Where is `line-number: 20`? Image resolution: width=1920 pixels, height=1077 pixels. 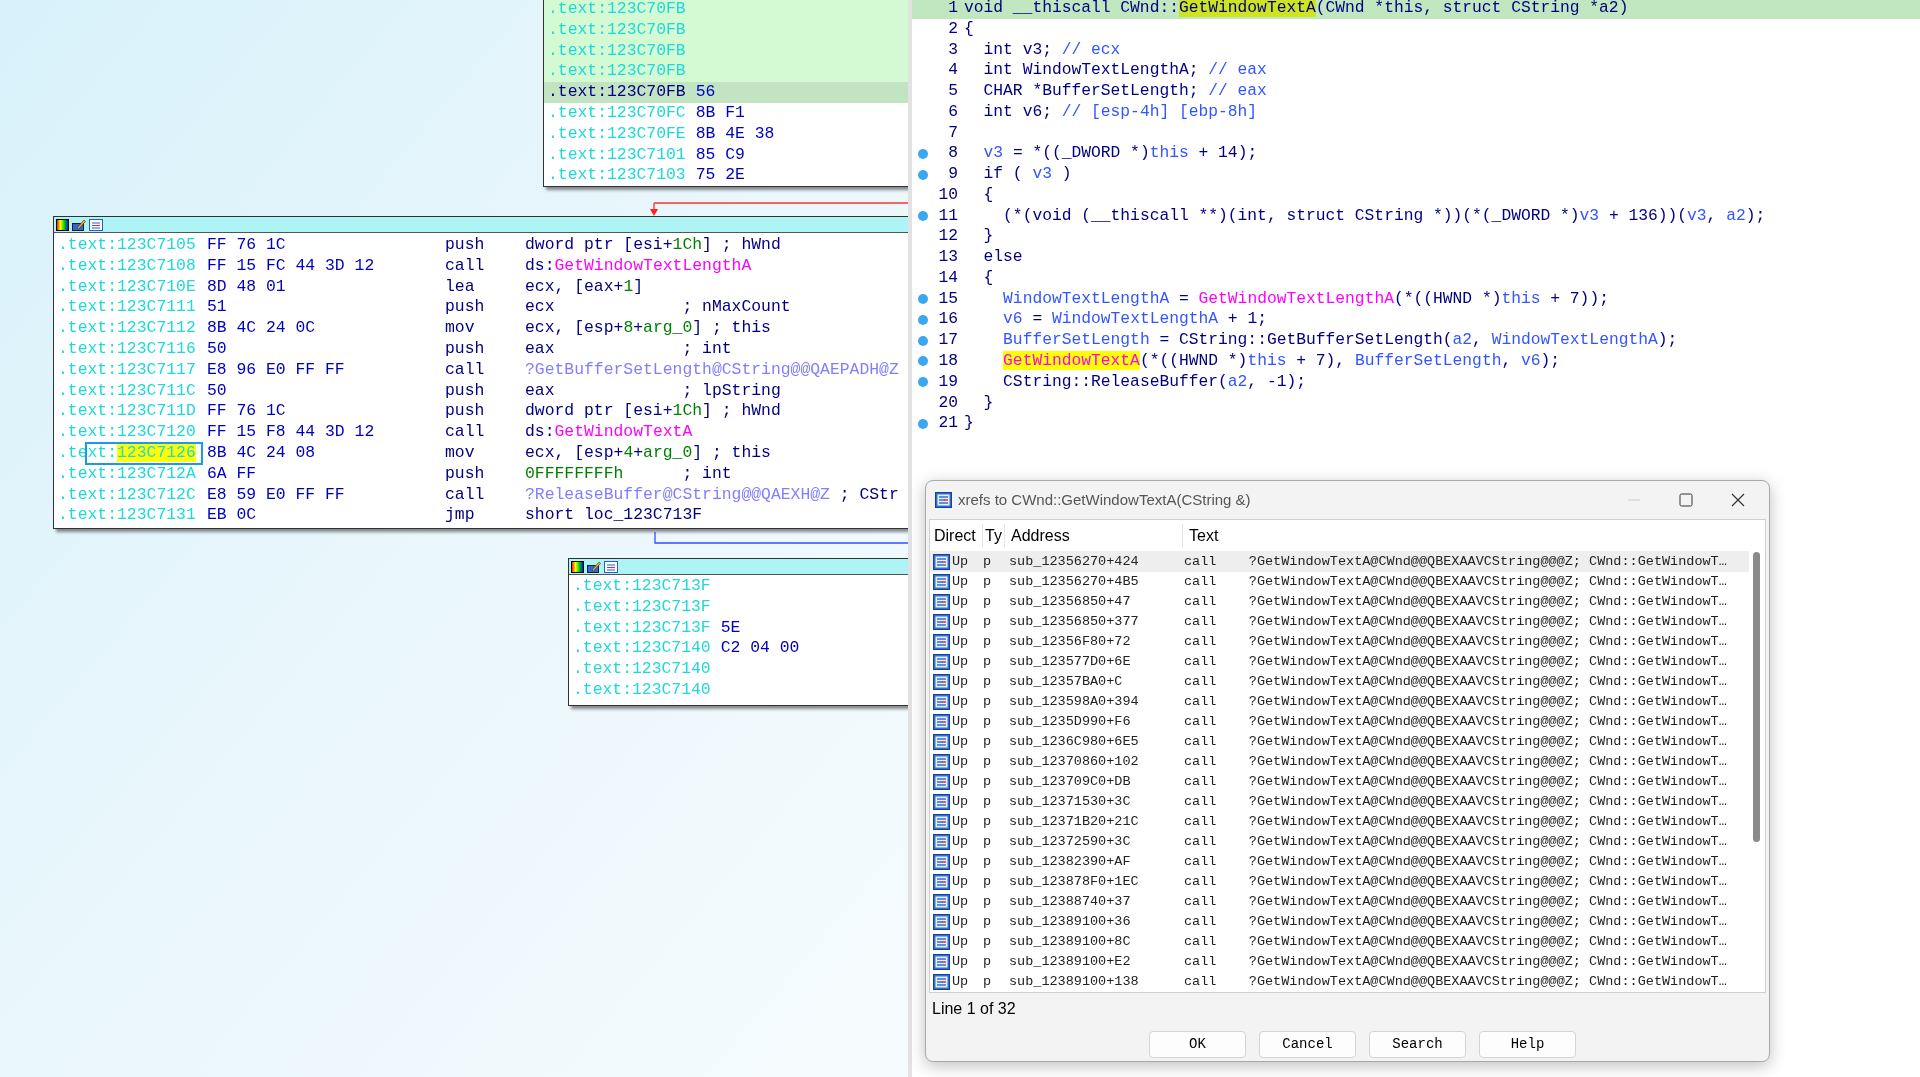
line-number: 20 is located at coordinates (947, 403).